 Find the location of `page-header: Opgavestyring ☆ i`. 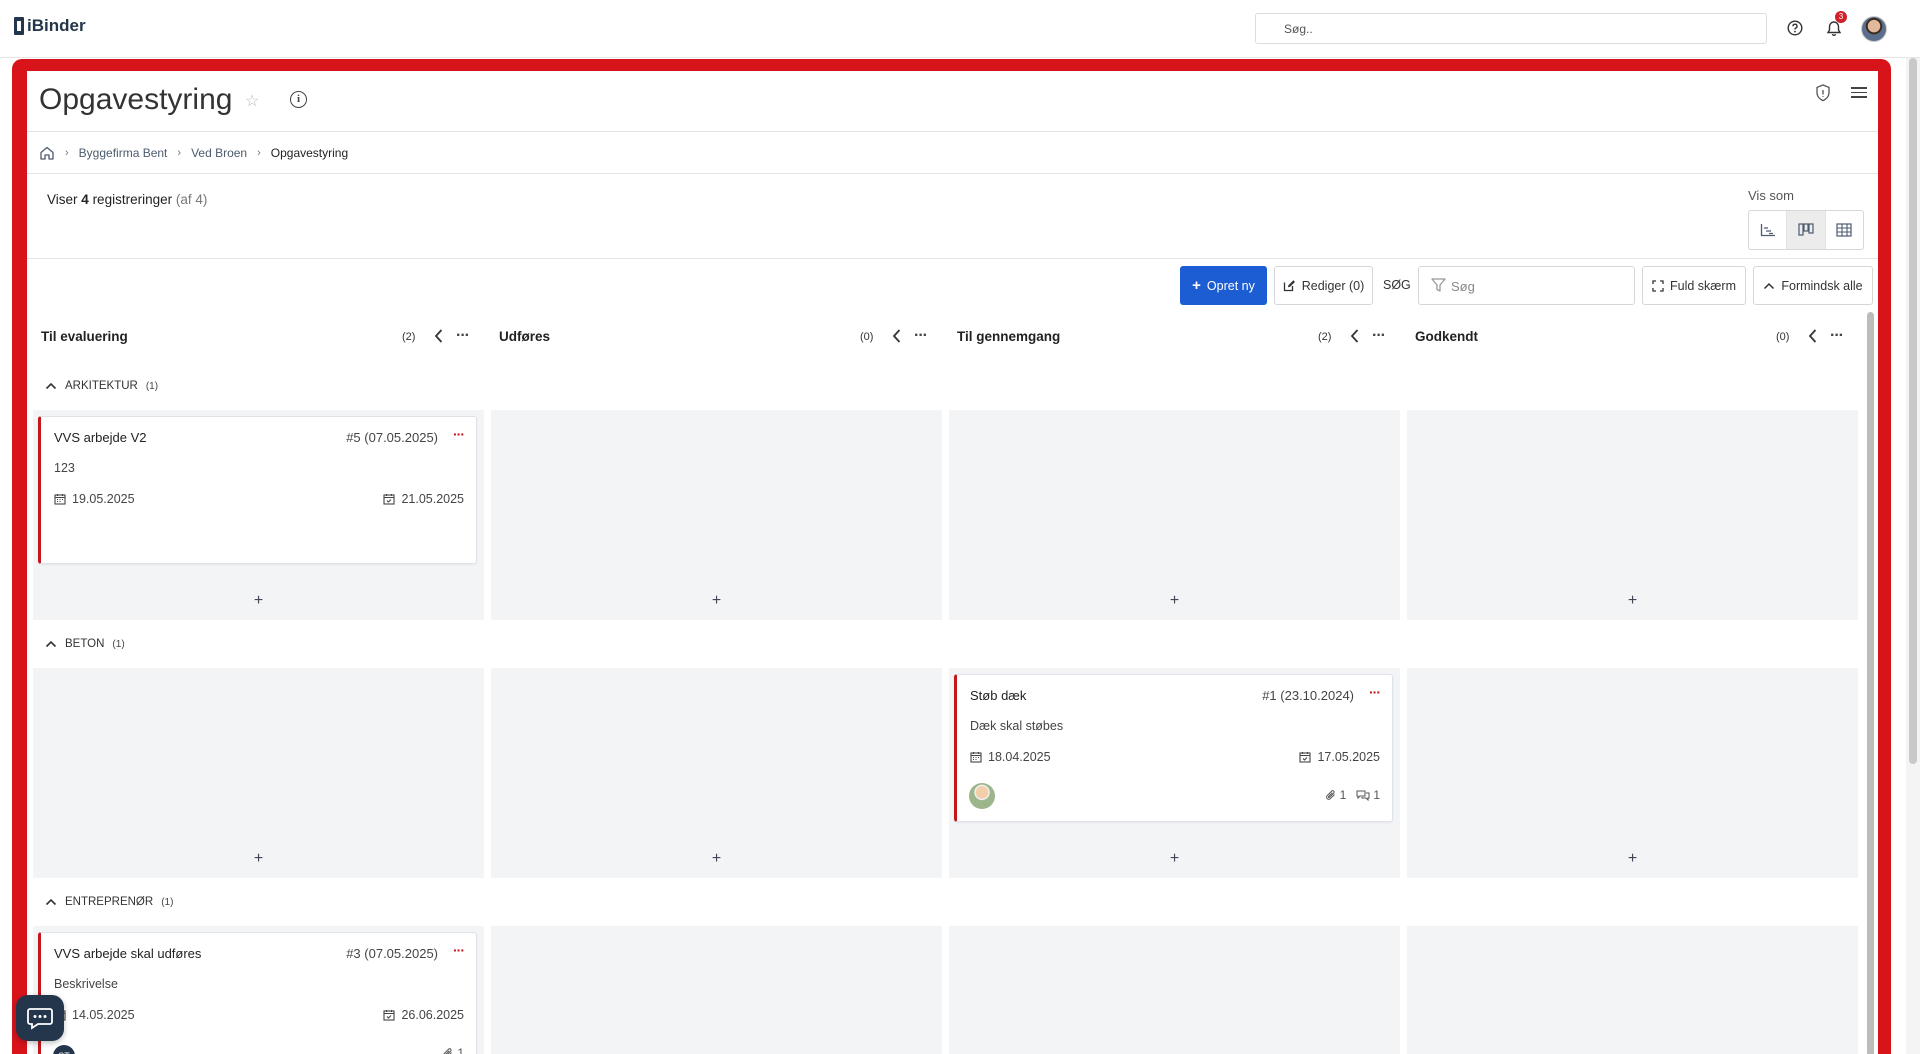

page-header: Opgavestyring ☆ i is located at coordinates (952, 101).